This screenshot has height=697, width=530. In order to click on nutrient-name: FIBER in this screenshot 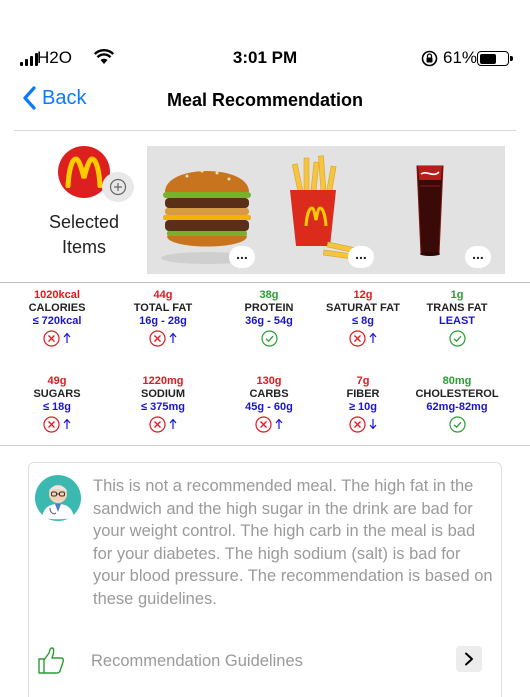, I will do `click(363, 394)`.